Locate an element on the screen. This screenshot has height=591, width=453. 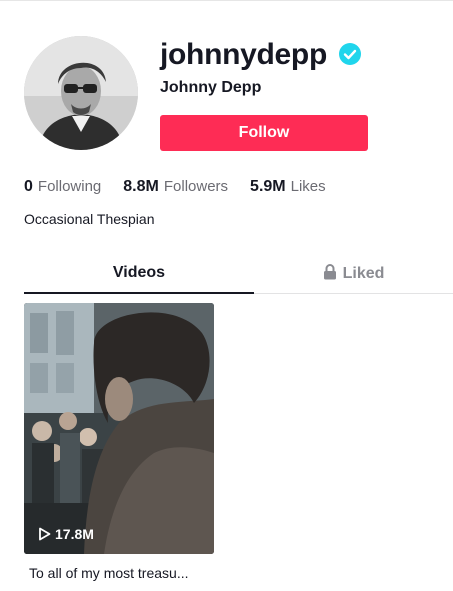
follow-button: Follow is located at coordinates (264, 133).